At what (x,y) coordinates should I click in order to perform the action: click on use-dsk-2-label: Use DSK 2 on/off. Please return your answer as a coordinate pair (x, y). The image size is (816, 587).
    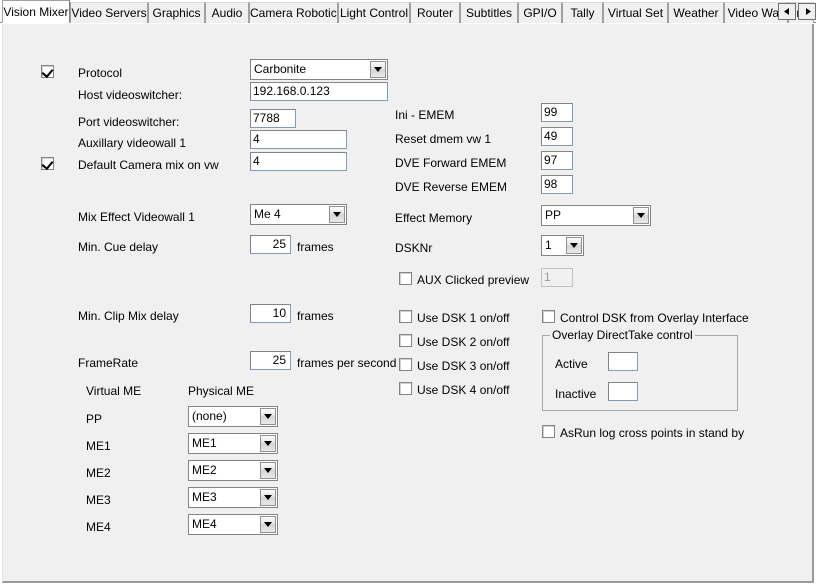
    Looking at the image, I should click on (463, 342).